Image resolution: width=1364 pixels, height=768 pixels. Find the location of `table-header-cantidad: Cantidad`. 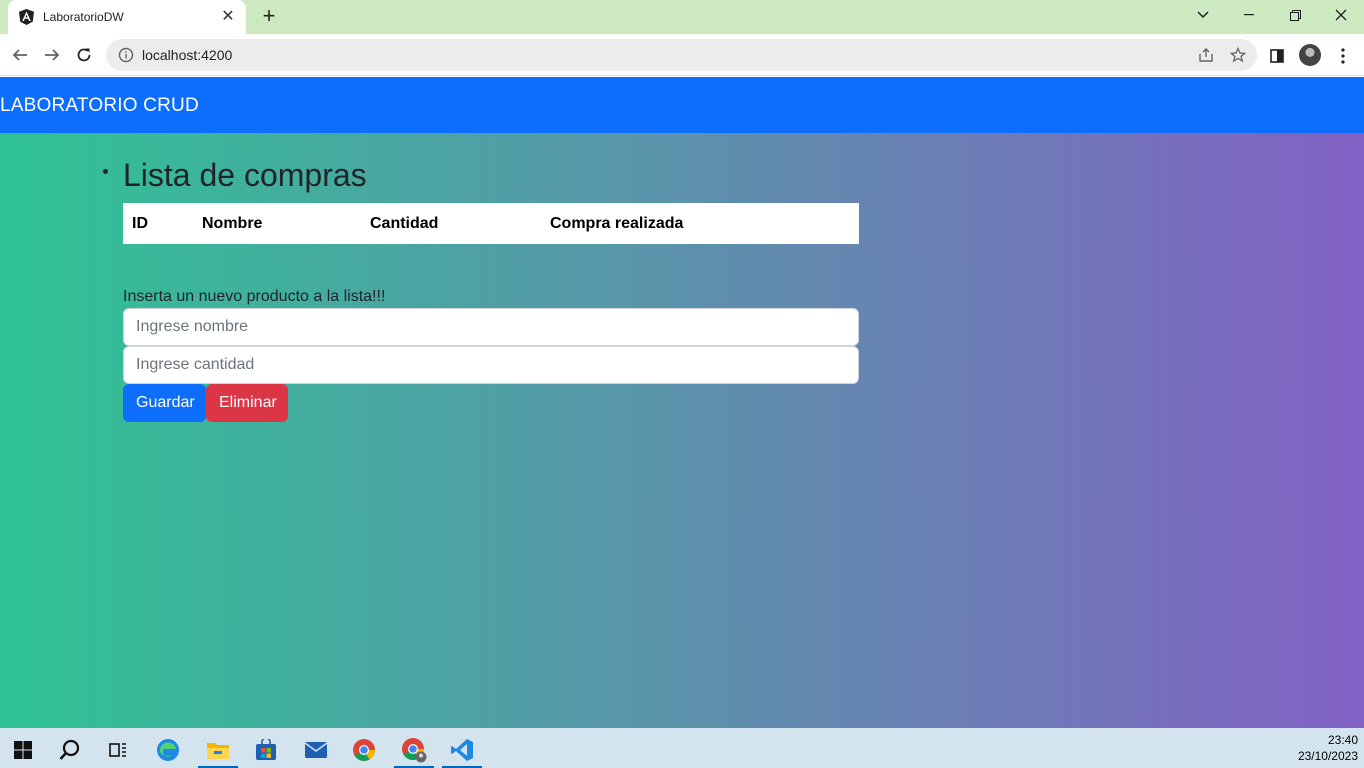

table-header-cantidad: Cantidad is located at coordinates (404, 223).